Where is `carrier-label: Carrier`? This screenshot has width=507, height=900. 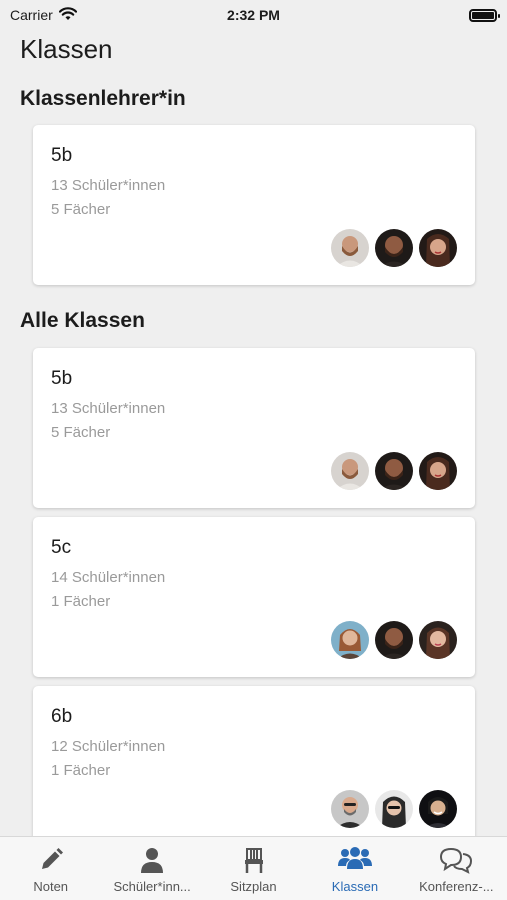 carrier-label: Carrier is located at coordinates (31, 15).